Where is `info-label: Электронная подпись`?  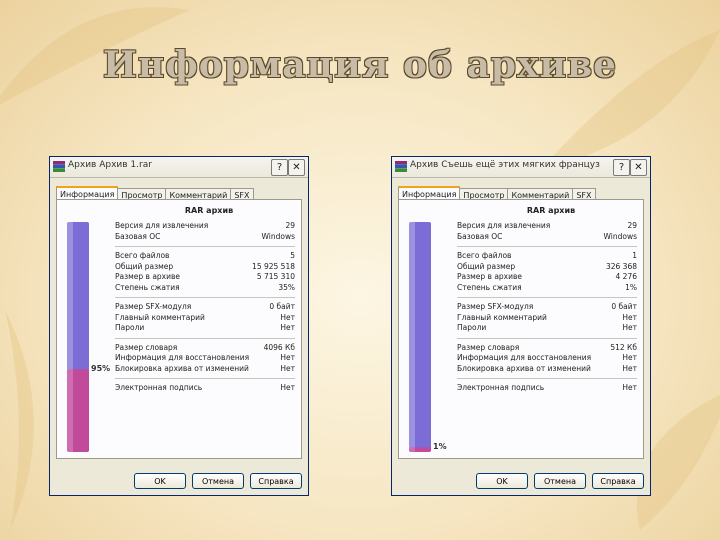
info-label: Электронная подпись is located at coordinates (501, 387).